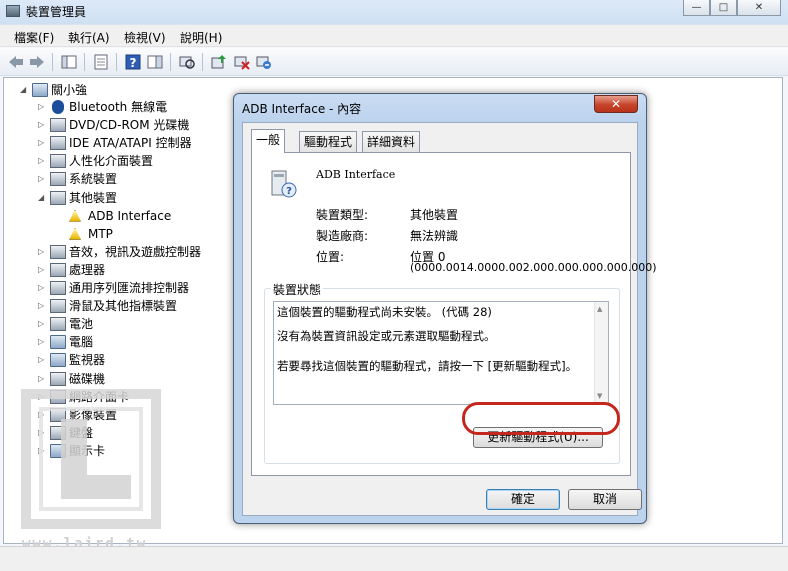 Image resolution: width=788 pixels, height=571 pixels. What do you see at coordinates (69, 62) in the screenshot?
I see `show-hide-console-tree-icon` at bounding box center [69, 62].